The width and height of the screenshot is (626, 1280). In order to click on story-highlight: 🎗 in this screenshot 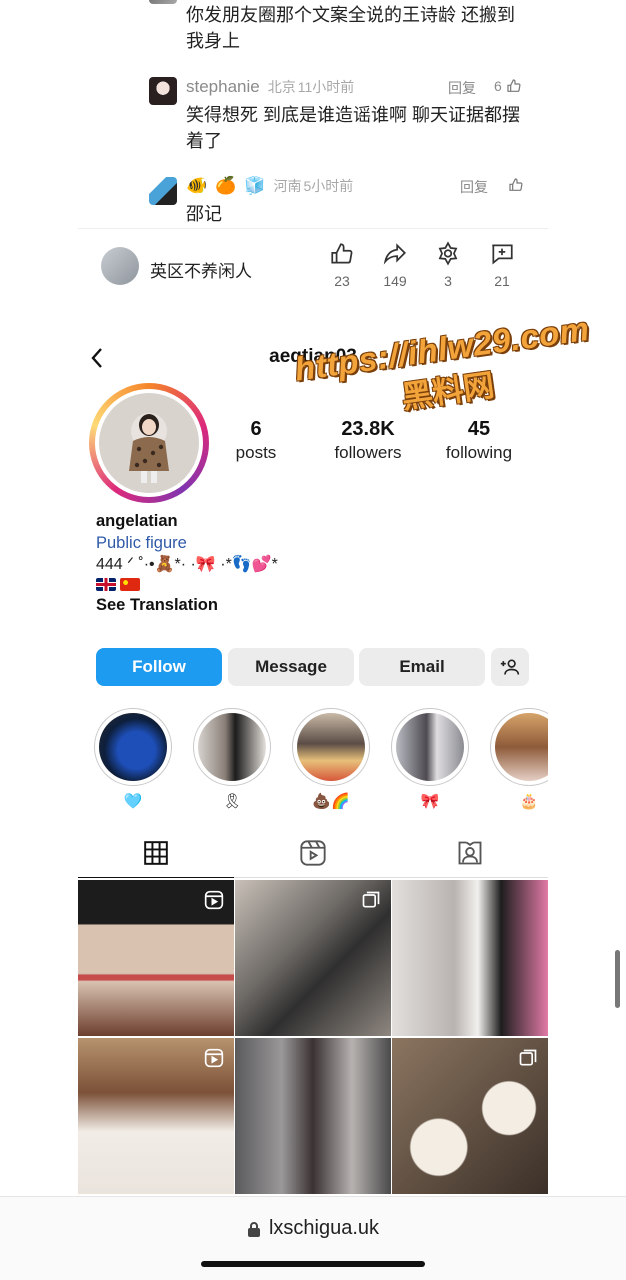, I will do `click(232, 760)`.